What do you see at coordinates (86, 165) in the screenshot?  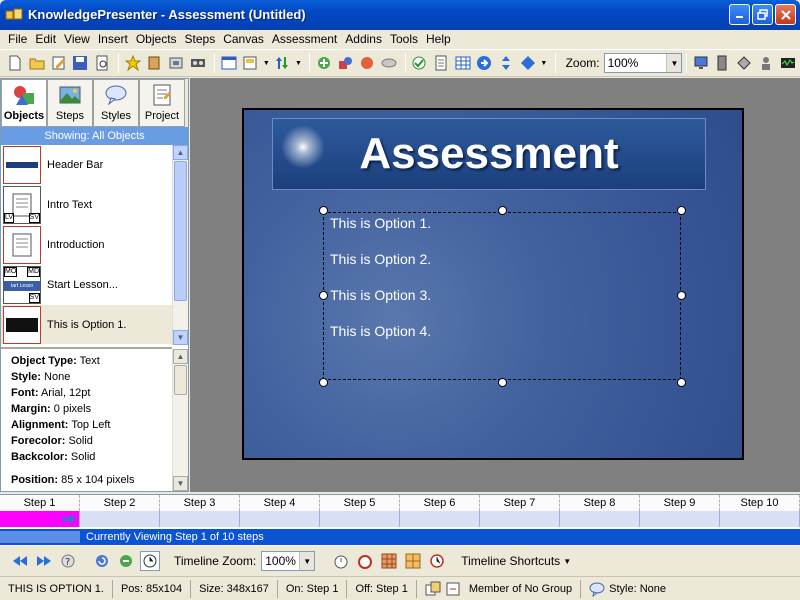 I see `list-item: Header Bar` at bounding box center [86, 165].